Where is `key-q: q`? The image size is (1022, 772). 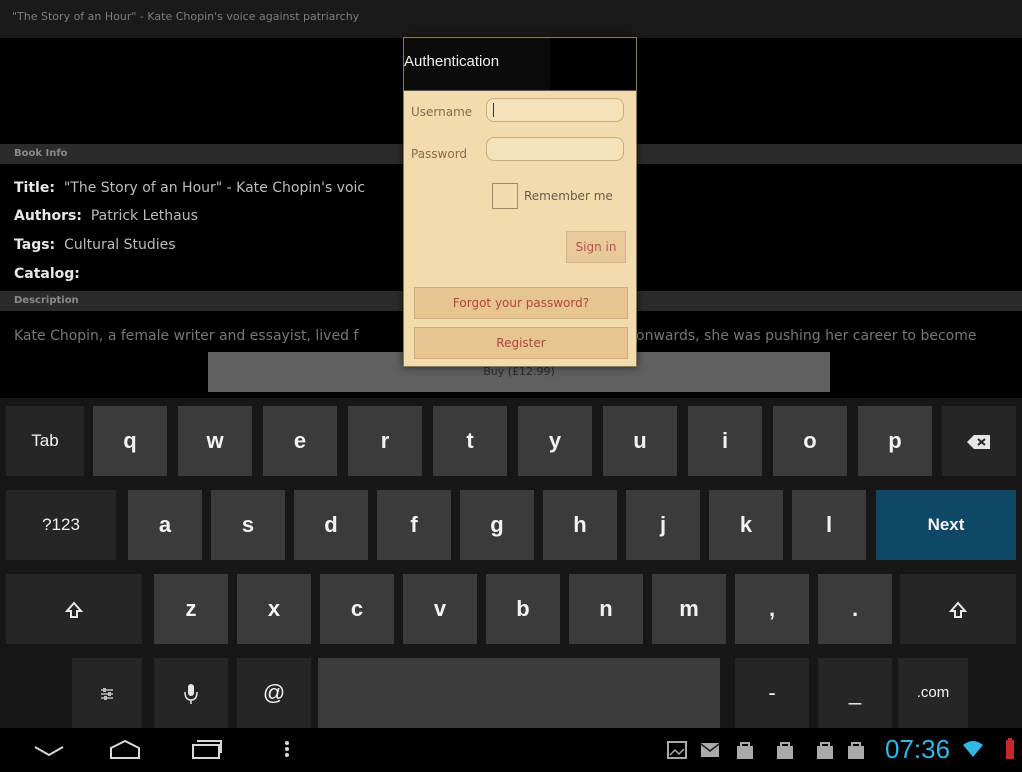
key-q: q is located at coordinates (130, 441).